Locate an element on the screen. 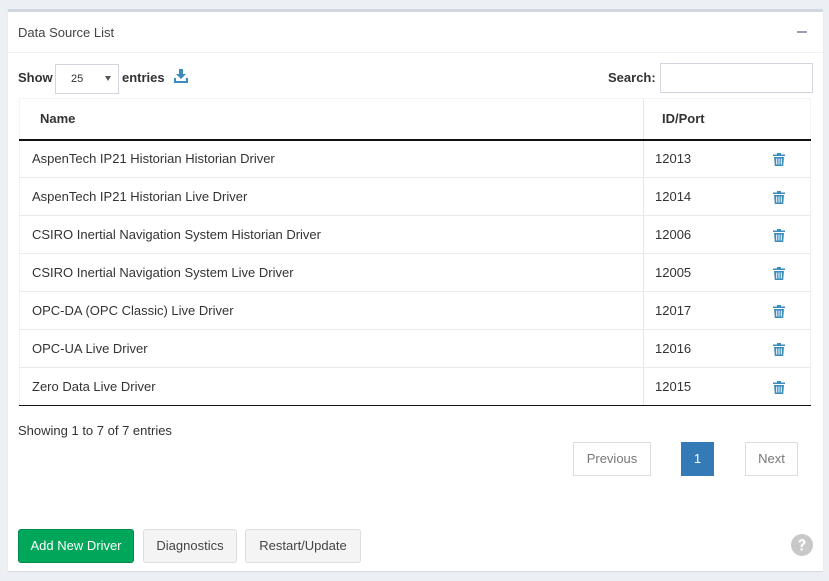 The width and height of the screenshot is (829, 581). row-id-port: 12006 is located at coordinates (695, 234).